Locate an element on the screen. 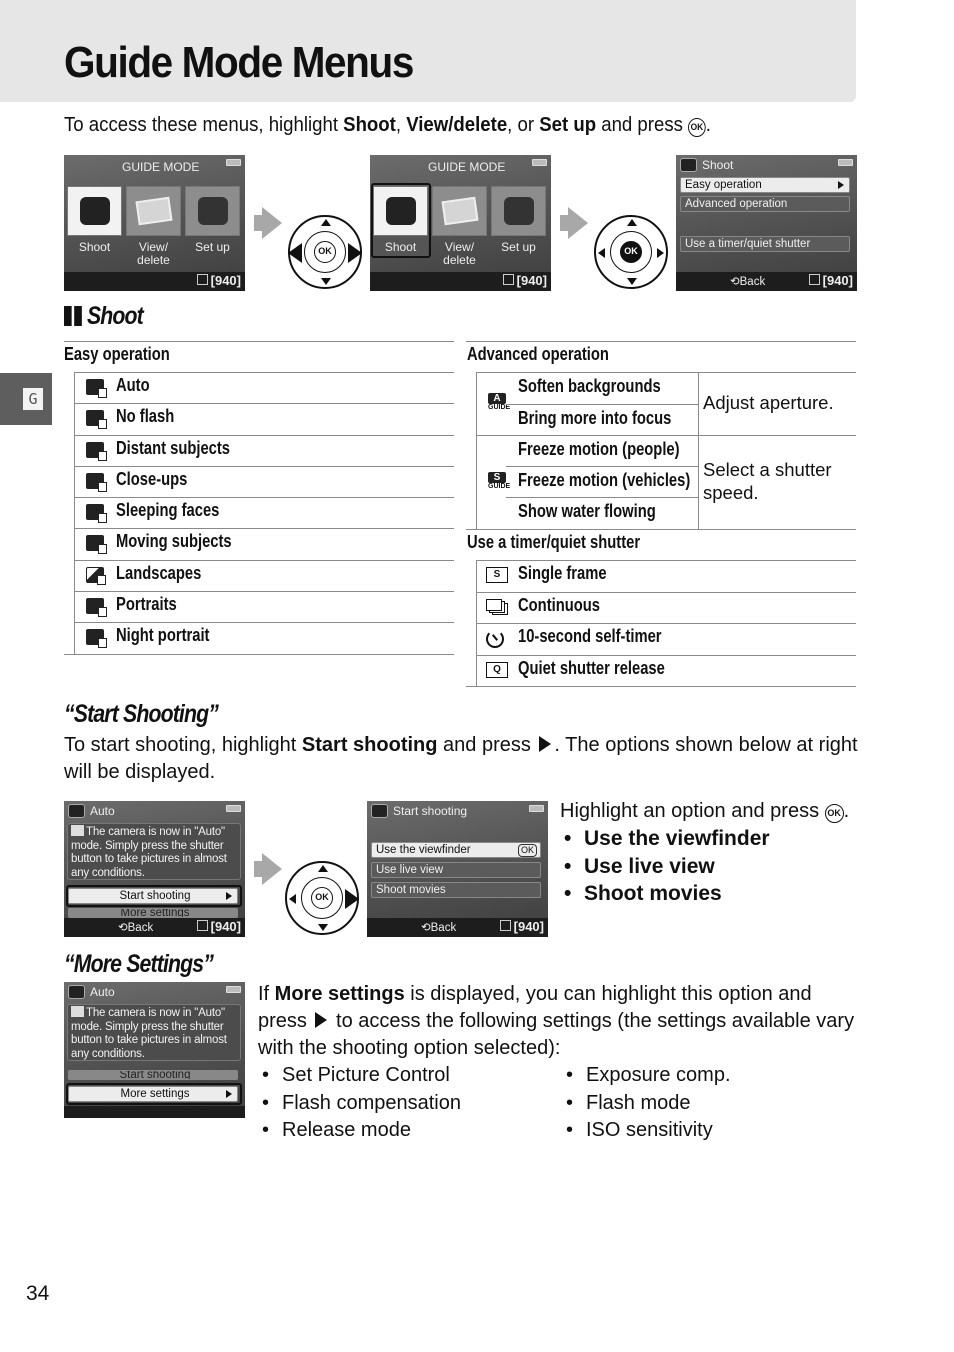  easy-item-label: Close-ups is located at coordinates (152, 478).